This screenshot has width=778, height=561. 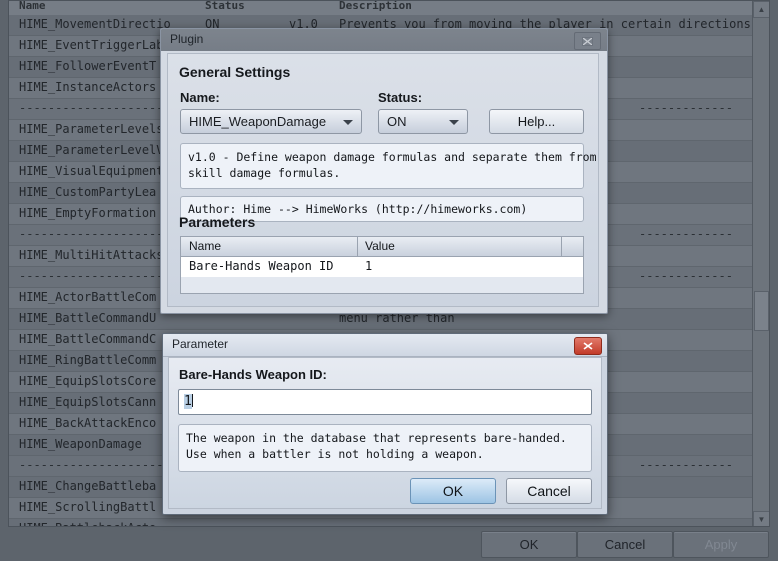 What do you see at coordinates (384, 40) in the screenshot?
I see `plugin-dialog-titlebar: Plugin` at bounding box center [384, 40].